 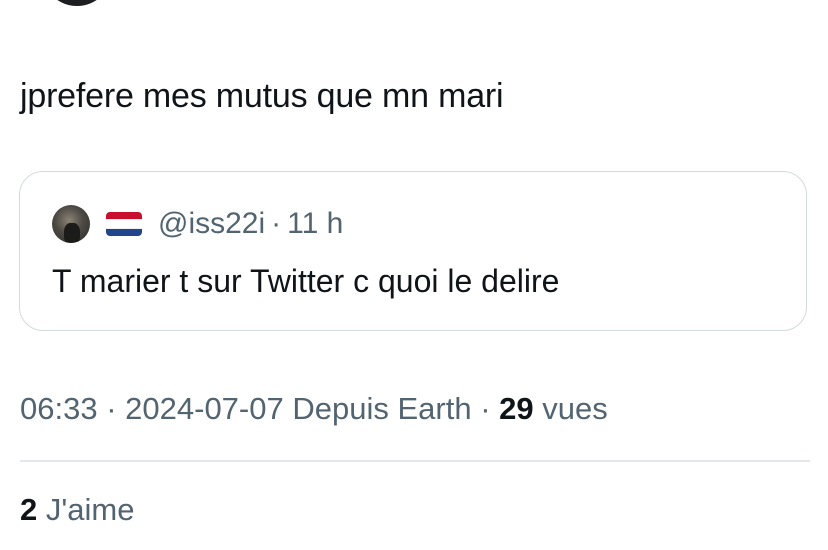 I want to click on quoted-tweet-time: 11 h, so click(x=315, y=224).